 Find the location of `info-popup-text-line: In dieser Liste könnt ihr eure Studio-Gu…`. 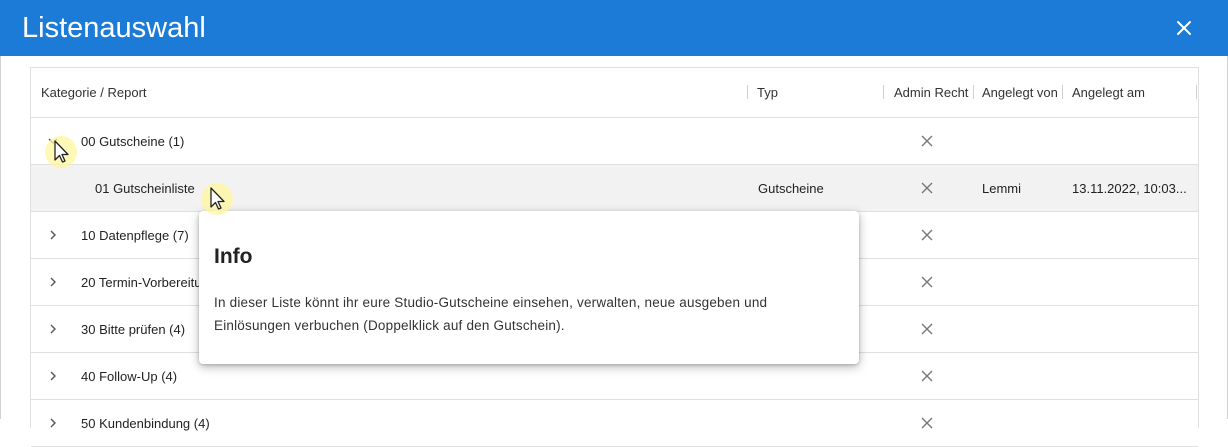

info-popup-text-line: In dieser Liste könnt ihr eure Studio-Gu… is located at coordinates (491, 302).